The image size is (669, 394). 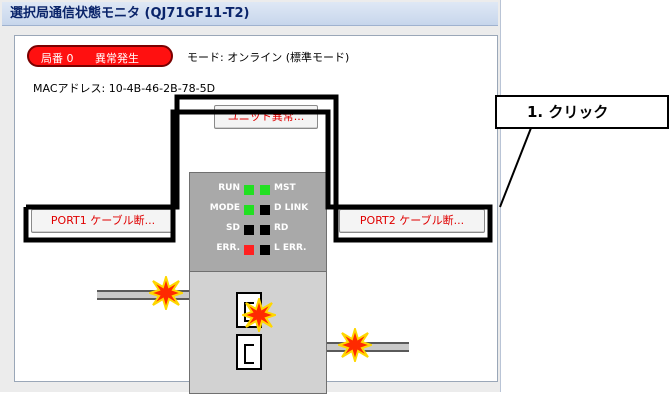 I want to click on click-callout: 1. クリック, so click(x=582, y=112).